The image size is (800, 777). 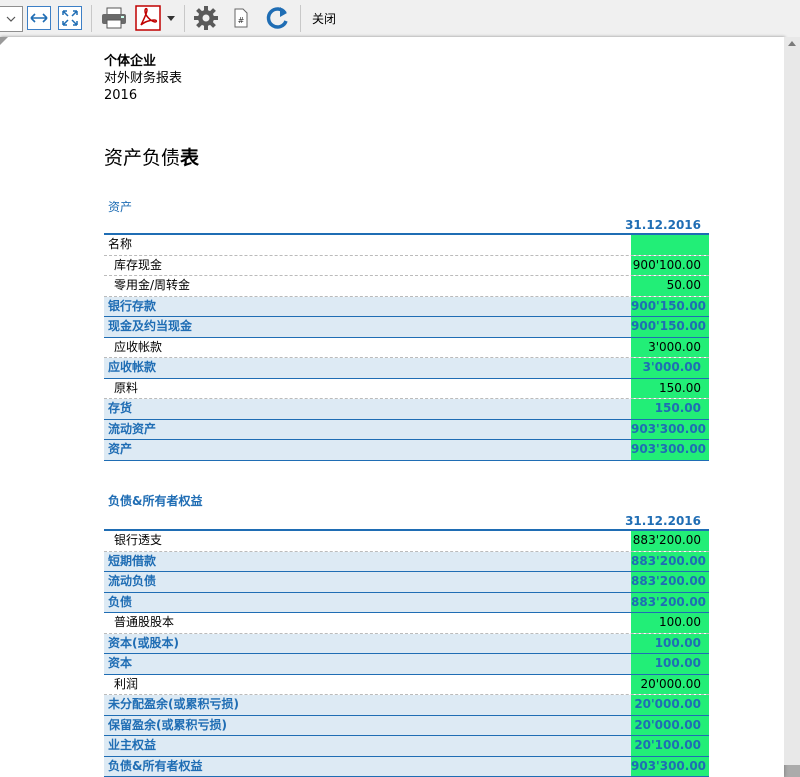 I want to click on fit-width-icon, so click(x=39, y=18).